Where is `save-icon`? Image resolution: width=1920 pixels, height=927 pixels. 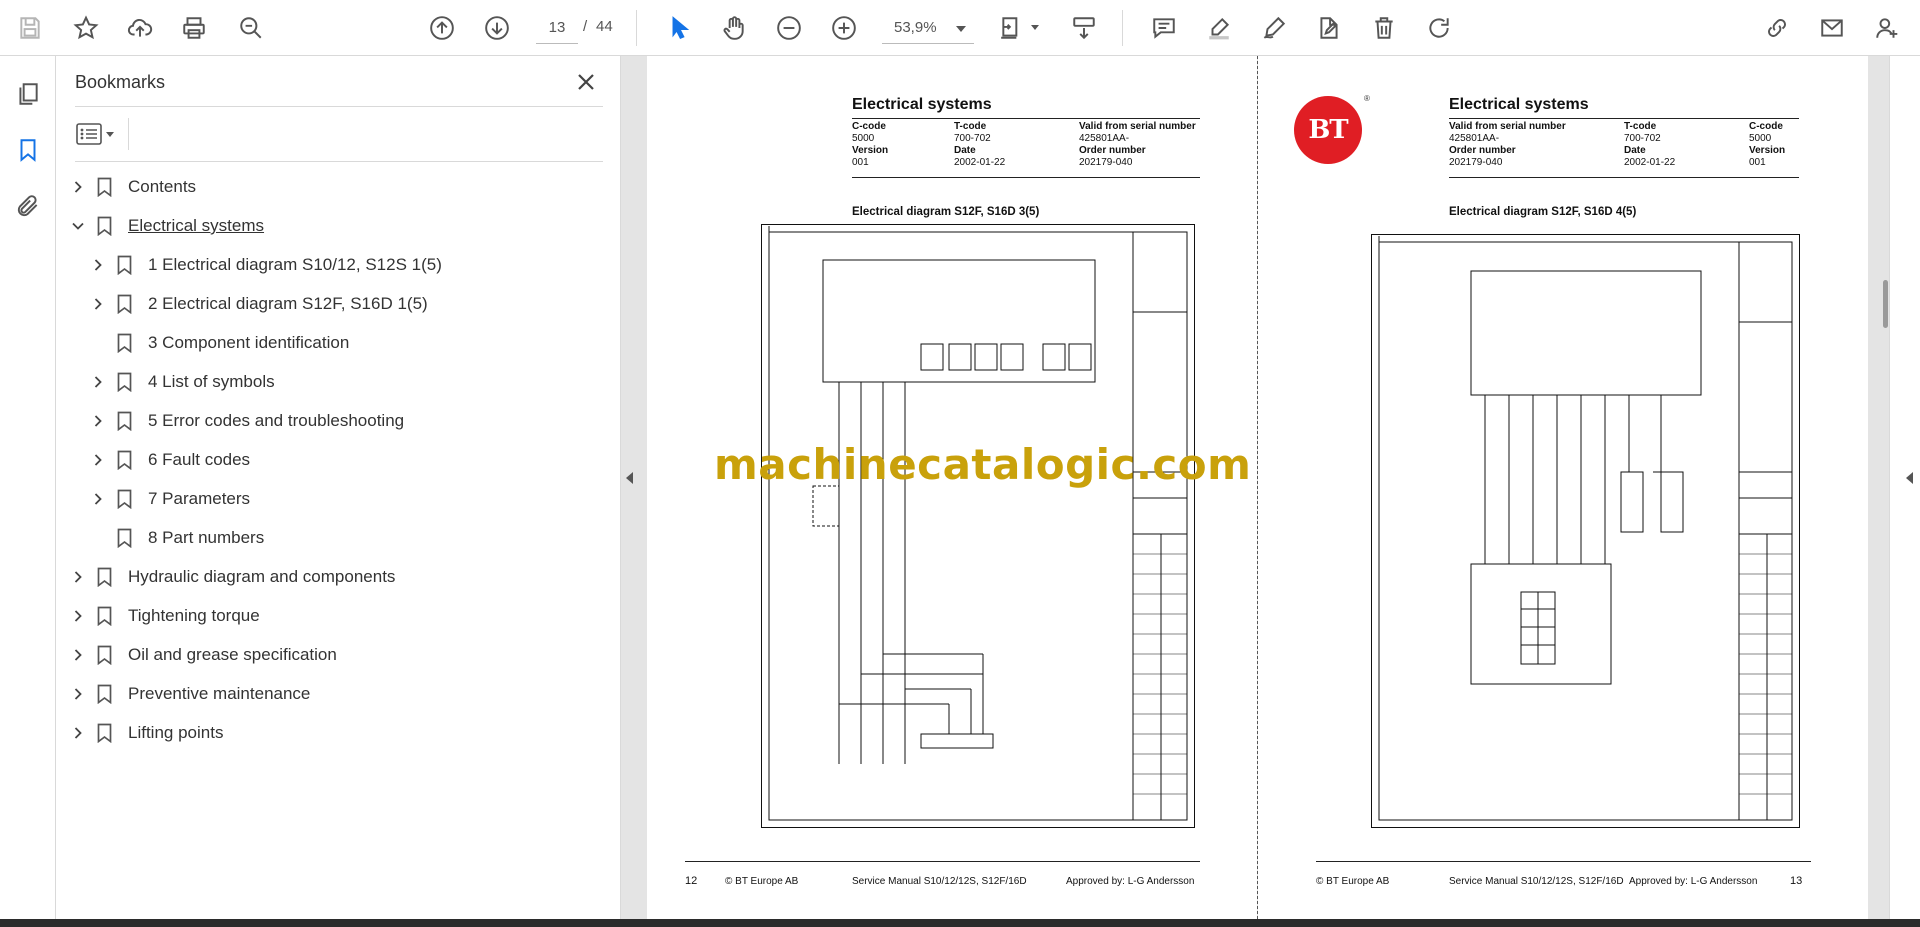
save-icon is located at coordinates (30, 28).